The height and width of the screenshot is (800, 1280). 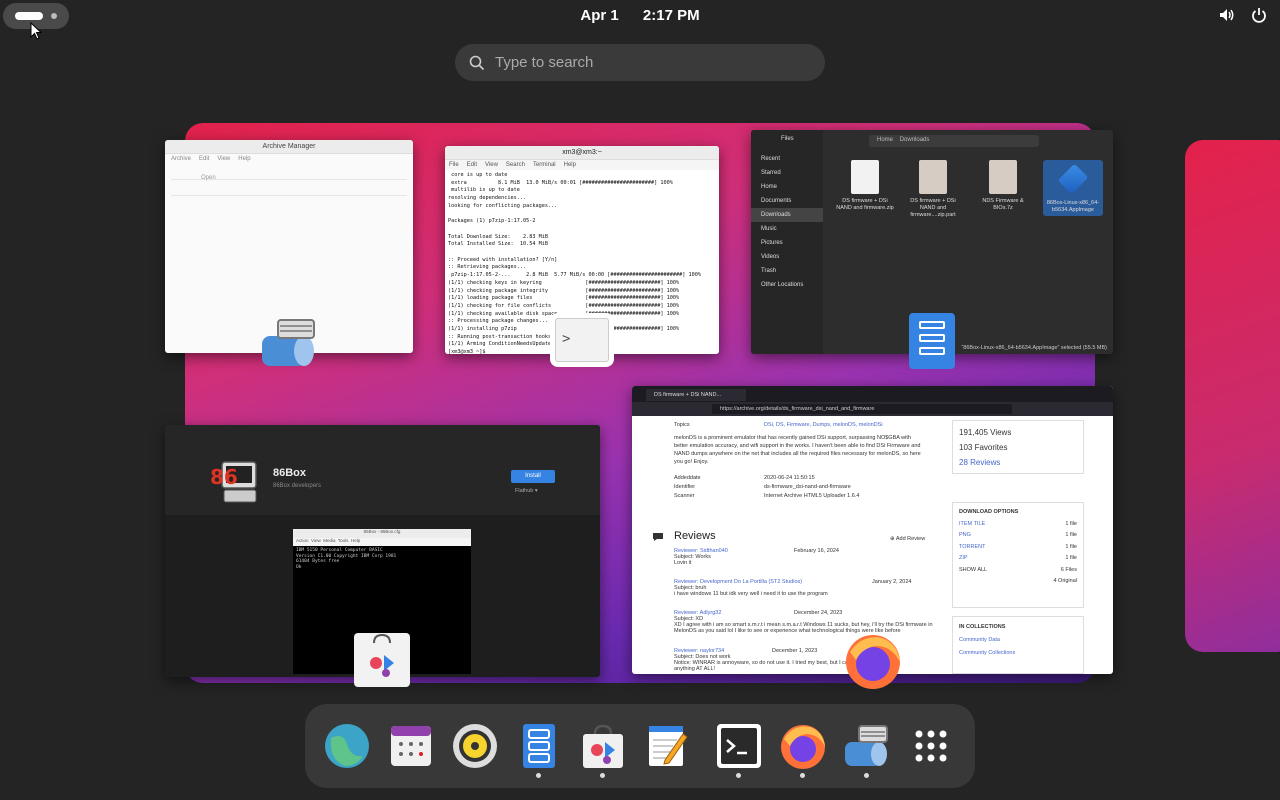 What do you see at coordinates (181, 159) in the screenshot?
I see `menu-item: Archive` at bounding box center [181, 159].